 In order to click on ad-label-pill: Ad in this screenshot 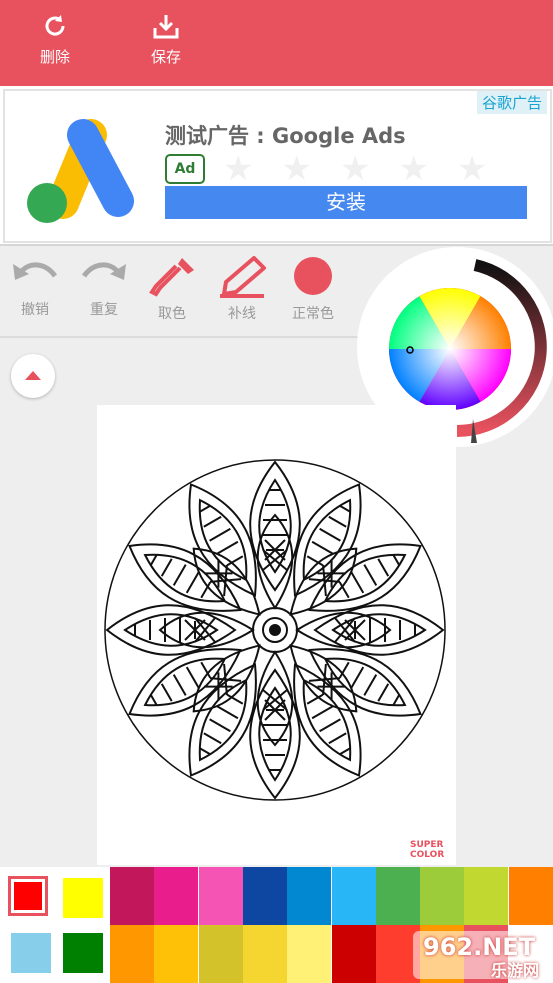, I will do `click(185, 169)`.